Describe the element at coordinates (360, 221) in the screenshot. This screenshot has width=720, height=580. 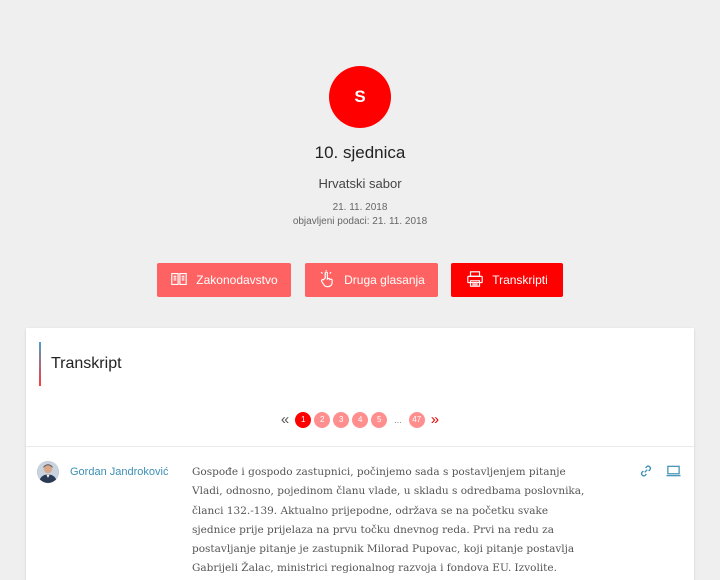
I see `published-date: objavljeni podaci: 21. 11. 2018` at that location.